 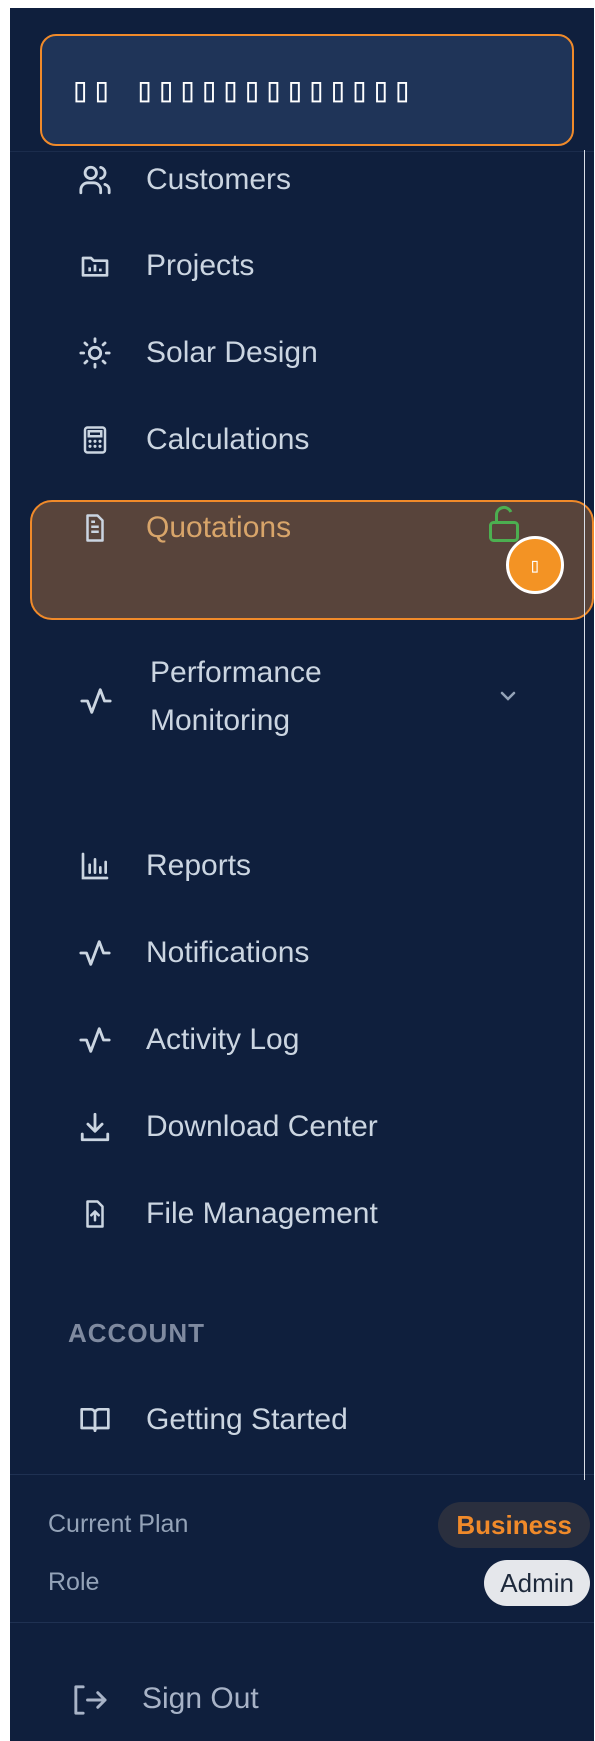 I want to click on plan-badge: Business, so click(x=514, y=1525).